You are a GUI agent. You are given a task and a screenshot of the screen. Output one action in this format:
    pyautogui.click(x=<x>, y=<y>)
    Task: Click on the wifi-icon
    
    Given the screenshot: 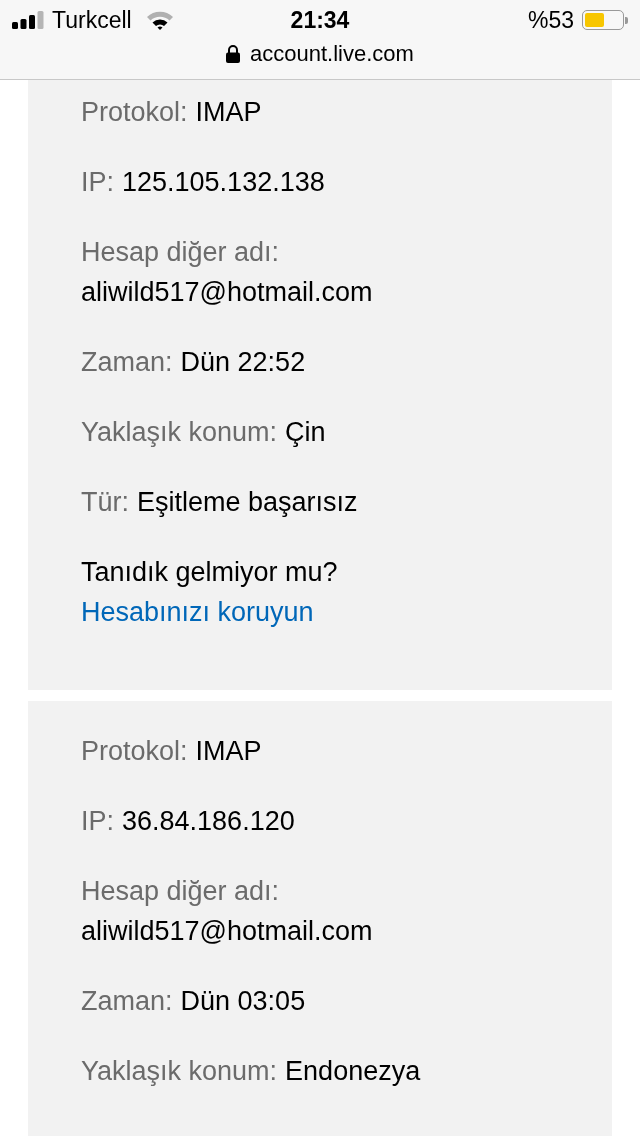 What is the action you would take?
    pyautogui.click(x=159, y=20)
    